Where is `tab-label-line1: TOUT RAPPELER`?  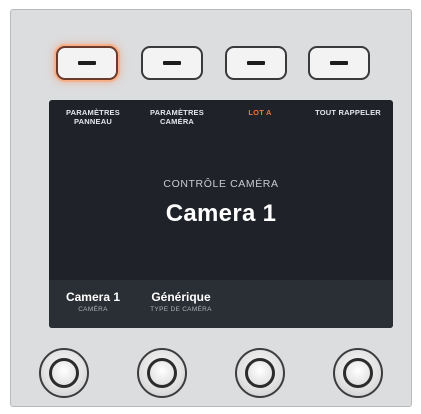
tab-label-line1: TOUT RAPPELER is located at coordinates (348, 112).